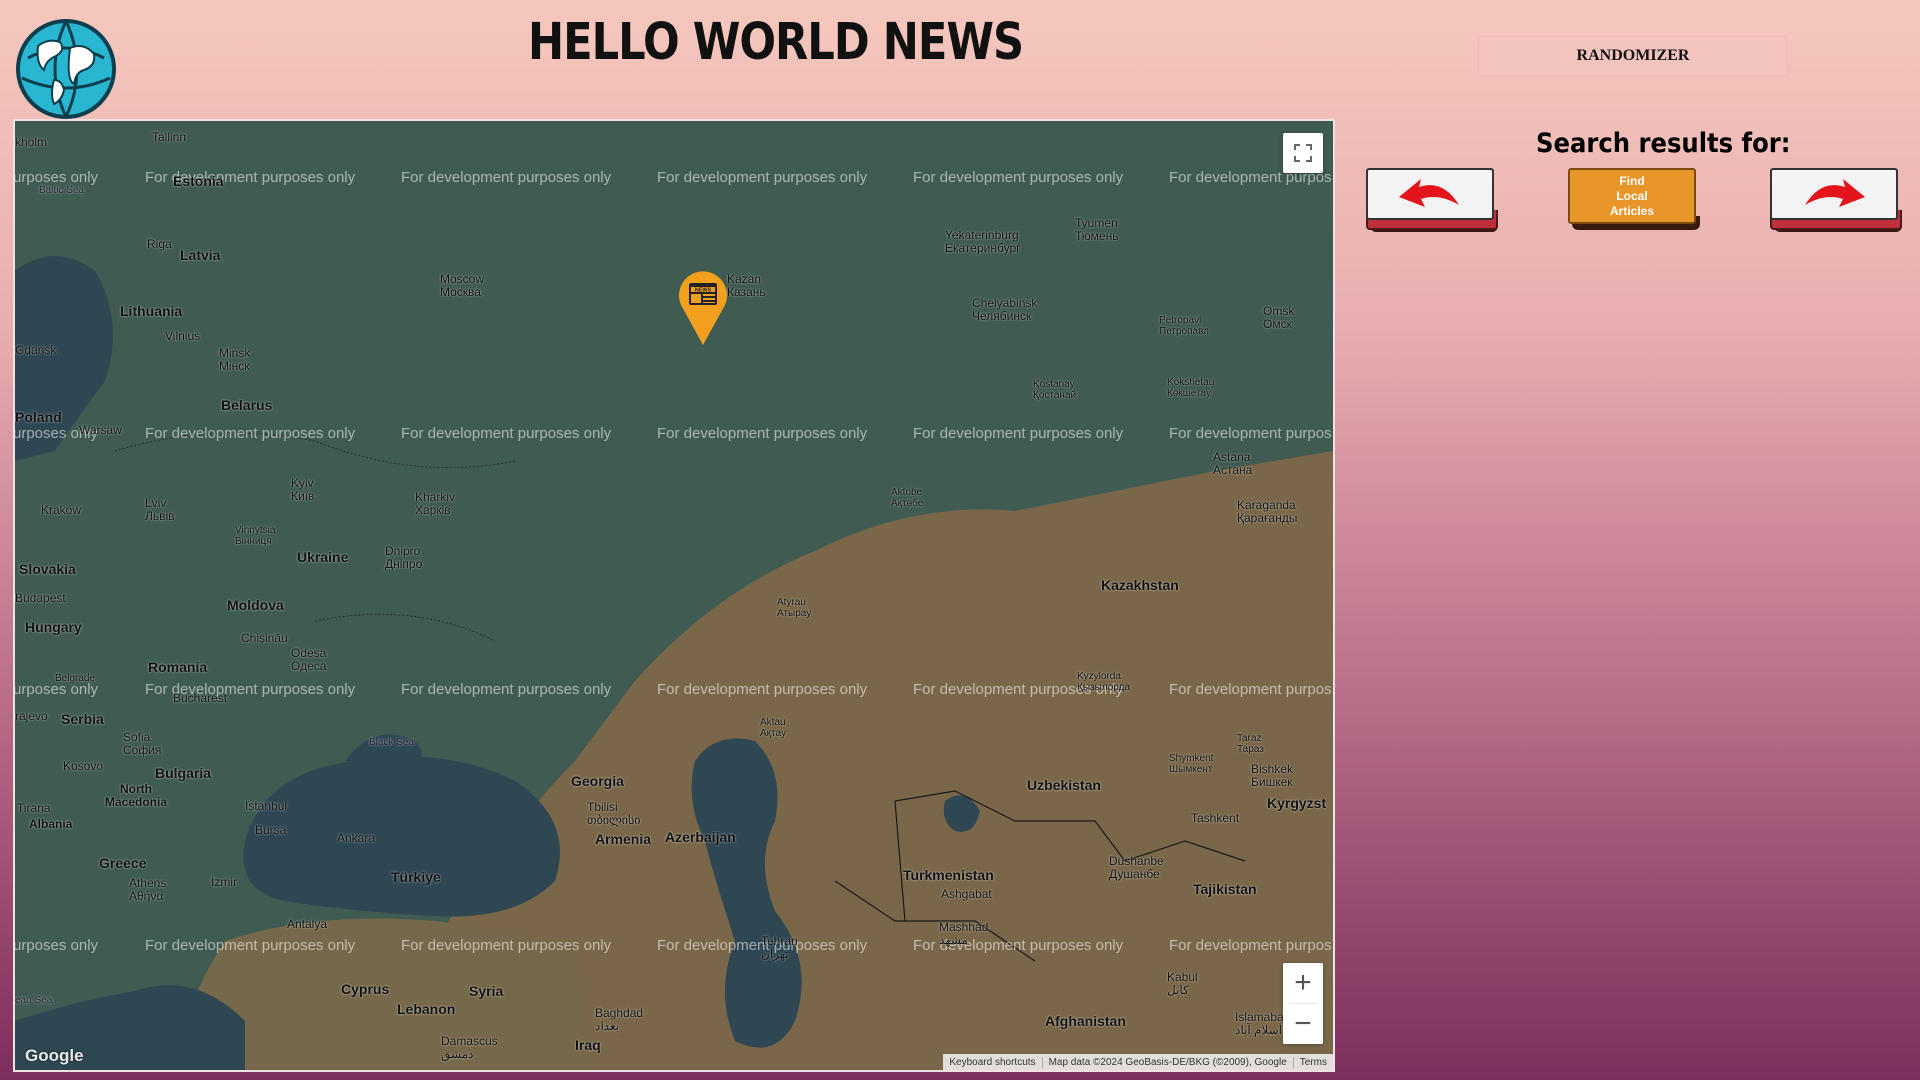  Describe the element at coordinates (271, 830) in the screenshot. I see `map-label: Bursa` at that location.